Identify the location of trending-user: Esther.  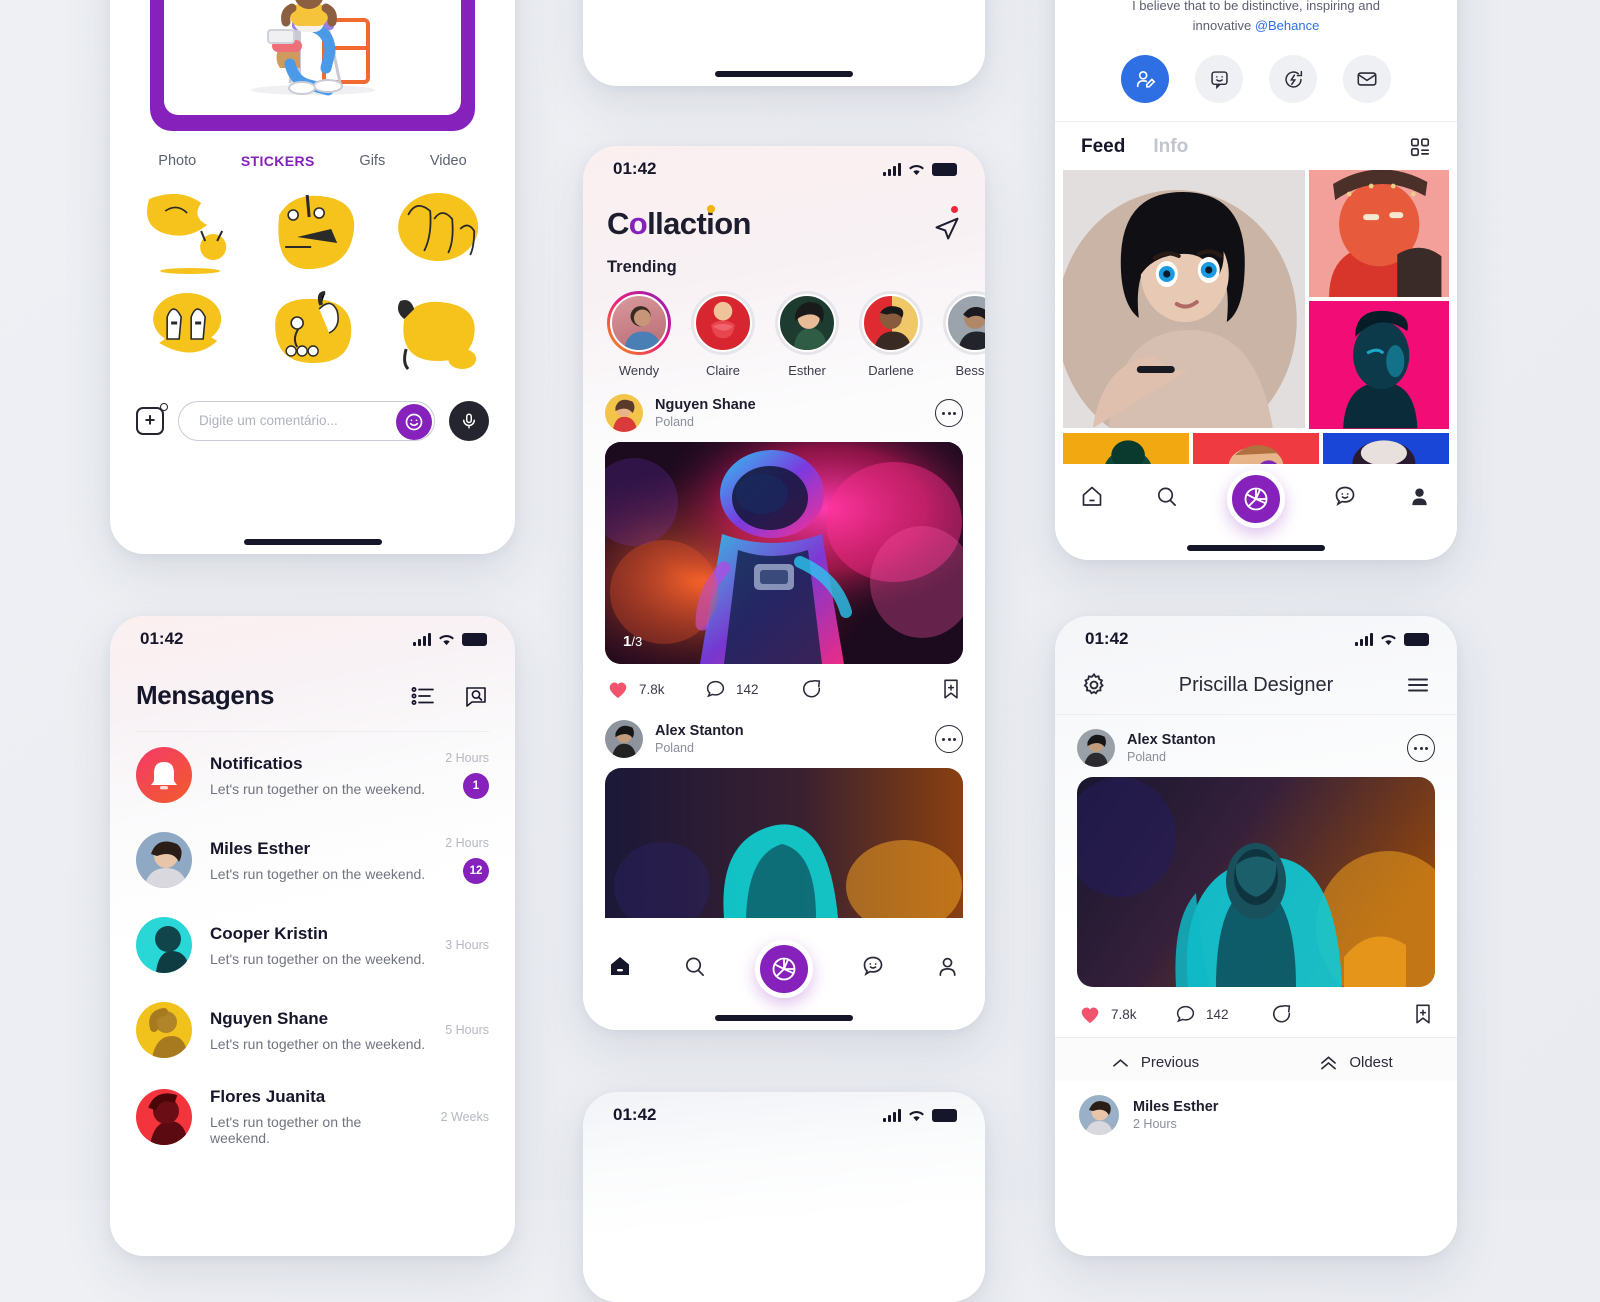
(807, 334).